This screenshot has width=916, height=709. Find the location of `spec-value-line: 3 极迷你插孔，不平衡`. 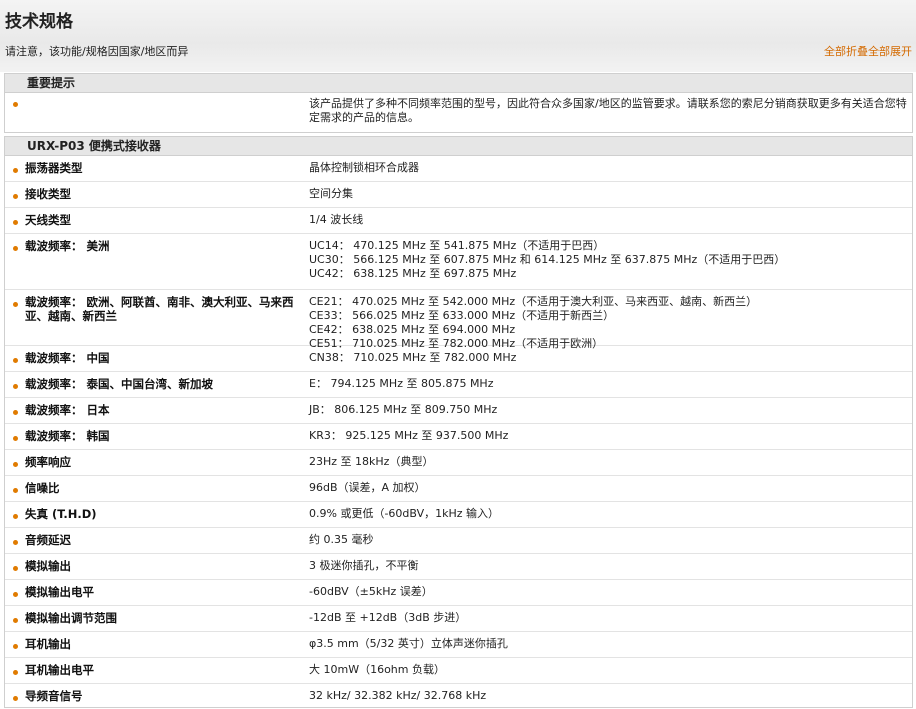

spec-value-line: 3 极迷你插孔，不平衡 is located at coordinates (364, 565).